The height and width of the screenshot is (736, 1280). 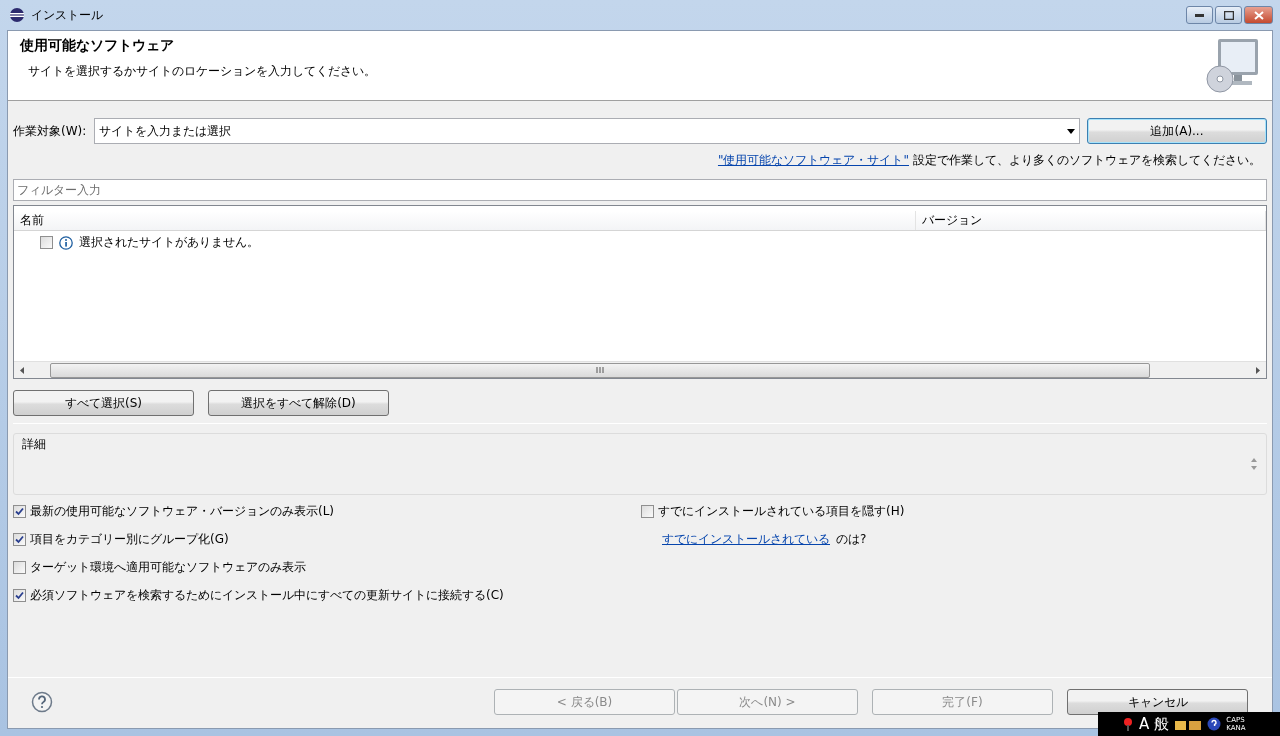 I want to click on maximize-icon, so click(x=1228, y=15).